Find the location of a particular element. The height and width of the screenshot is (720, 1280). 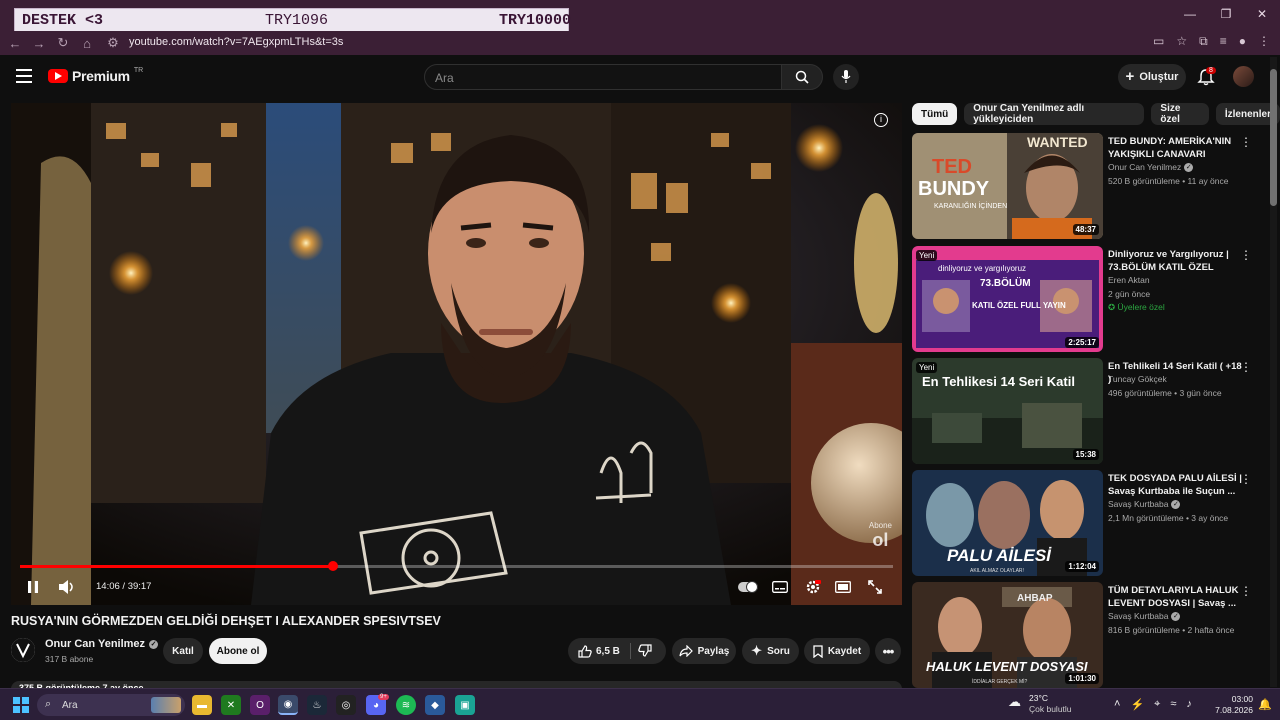

like-button: 6,5 B is located at coordinates (599, 651).